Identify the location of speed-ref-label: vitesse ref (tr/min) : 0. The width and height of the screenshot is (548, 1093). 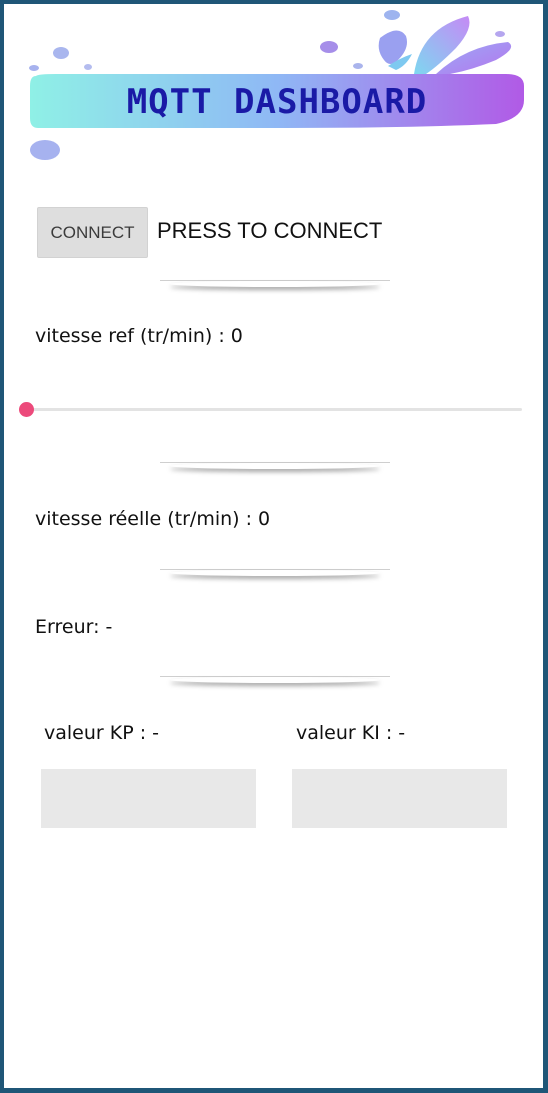
(139, 336).